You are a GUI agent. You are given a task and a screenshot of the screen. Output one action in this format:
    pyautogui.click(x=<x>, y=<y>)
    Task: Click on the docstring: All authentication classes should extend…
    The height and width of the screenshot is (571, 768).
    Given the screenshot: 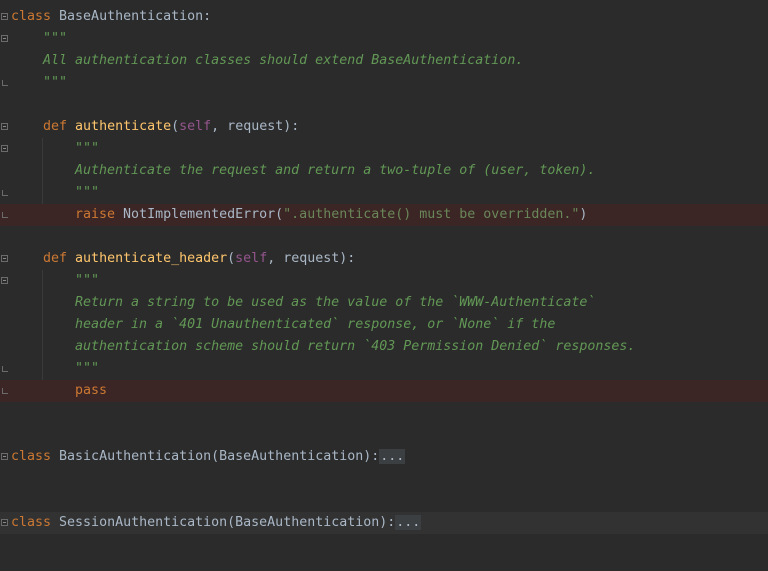 What is the action you would take?
    pyautogui.click(x=283, y=60)
    